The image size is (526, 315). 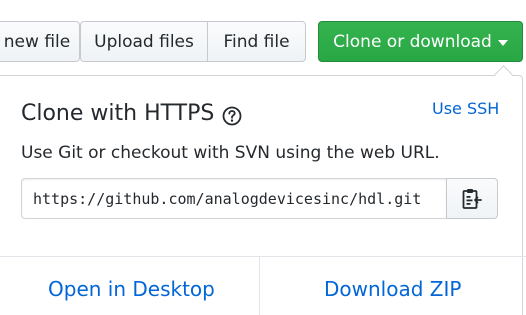 I want to click on use-ssh-link: Use SSH, so click(x=465, y=108).